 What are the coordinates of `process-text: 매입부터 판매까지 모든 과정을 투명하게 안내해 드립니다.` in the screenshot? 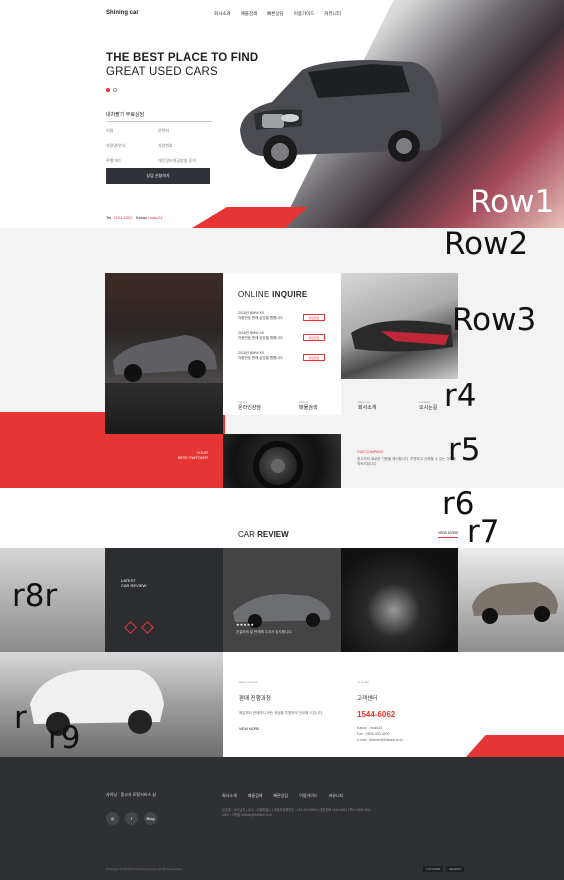 It's located at (281, 713).